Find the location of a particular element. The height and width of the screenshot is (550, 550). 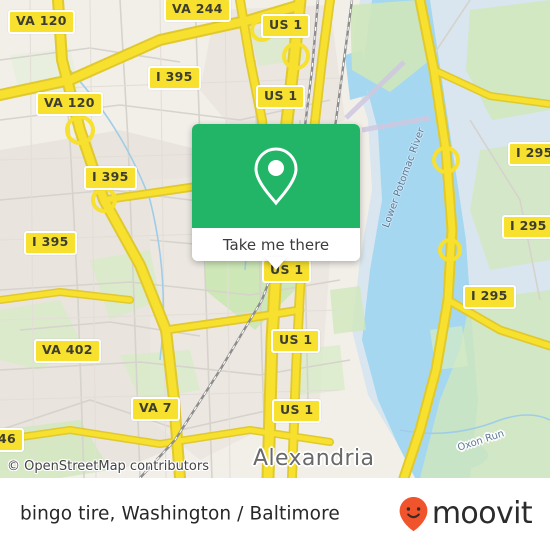

take-me-there-card: Take me there is located at coordinates (276, 192).